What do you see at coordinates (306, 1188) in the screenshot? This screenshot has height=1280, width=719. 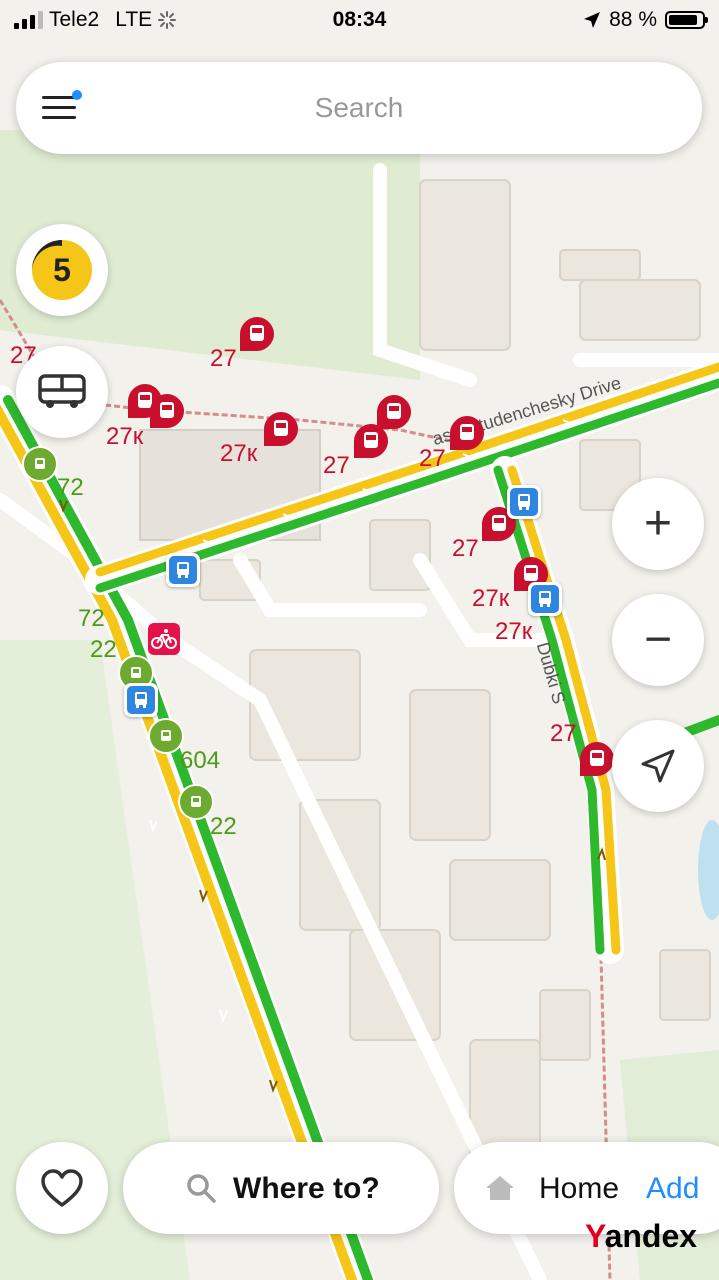 I see `where-to-label: Where to?` at bounding box center [306, 1188].